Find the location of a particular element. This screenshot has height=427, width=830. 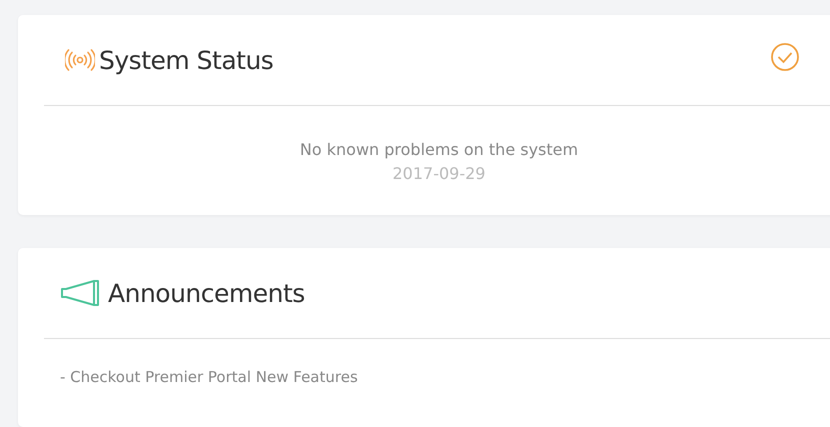

announcement-link: - Checkout Premier Portal New Features is located at coordinates (209, 377).